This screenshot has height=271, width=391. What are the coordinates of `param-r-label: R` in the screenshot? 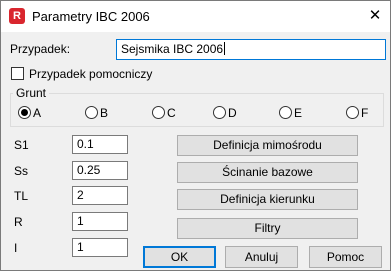 It's located at (18, 222).